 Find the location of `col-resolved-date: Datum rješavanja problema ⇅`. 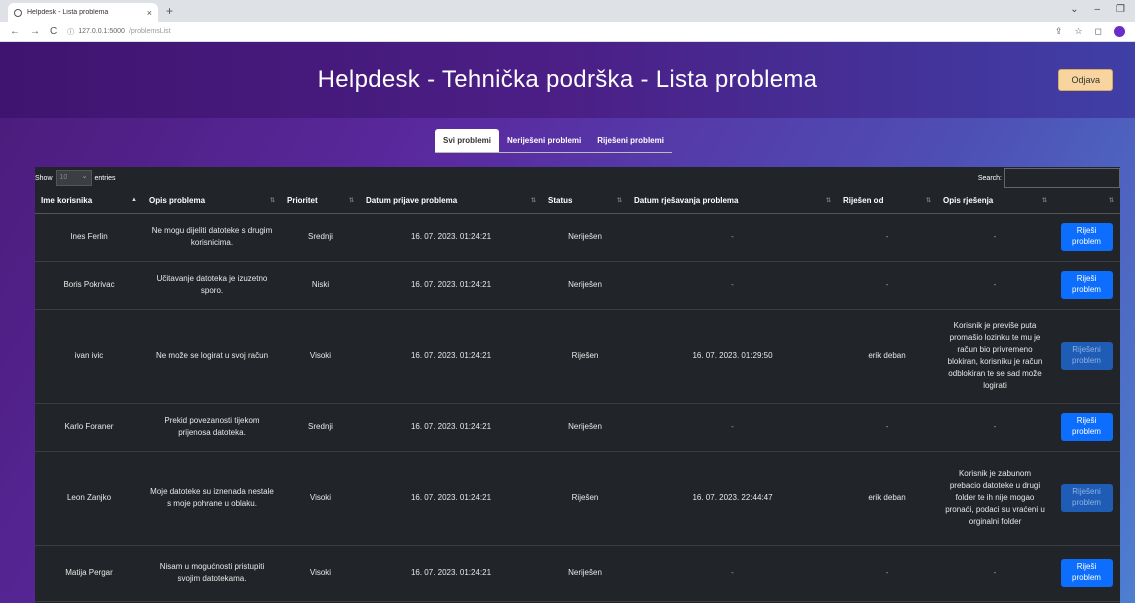

col-resolved-date: Datum rješavanja problema ⇅ is located at coordinates (732, 201).